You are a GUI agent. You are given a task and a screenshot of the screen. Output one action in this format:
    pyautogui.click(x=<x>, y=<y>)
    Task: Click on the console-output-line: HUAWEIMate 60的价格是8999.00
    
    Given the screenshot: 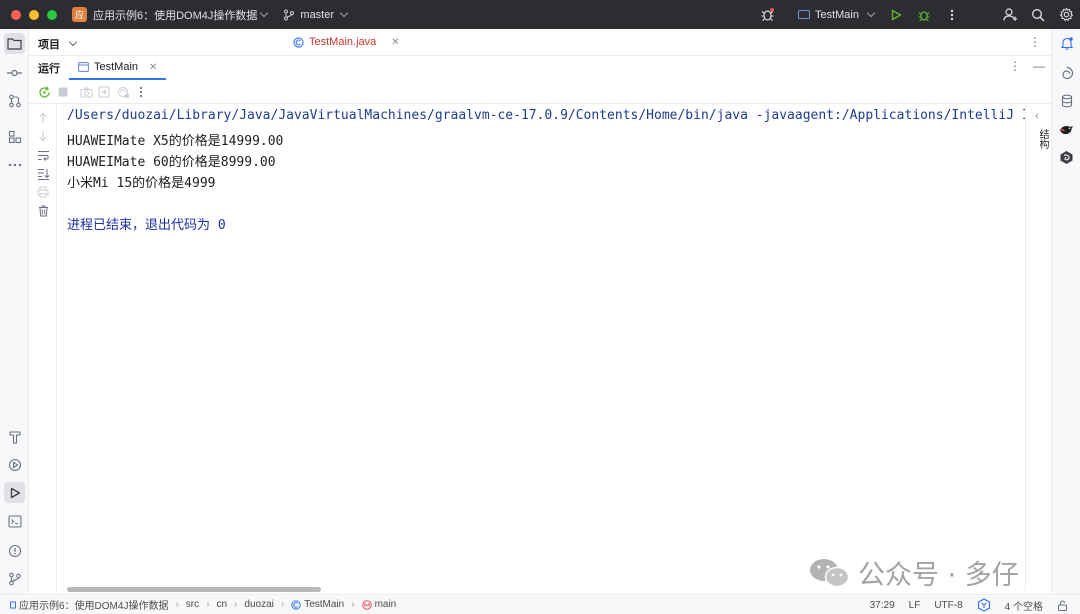 What is the action you would take?
    pyautogui.click(x=171, y=160)
    